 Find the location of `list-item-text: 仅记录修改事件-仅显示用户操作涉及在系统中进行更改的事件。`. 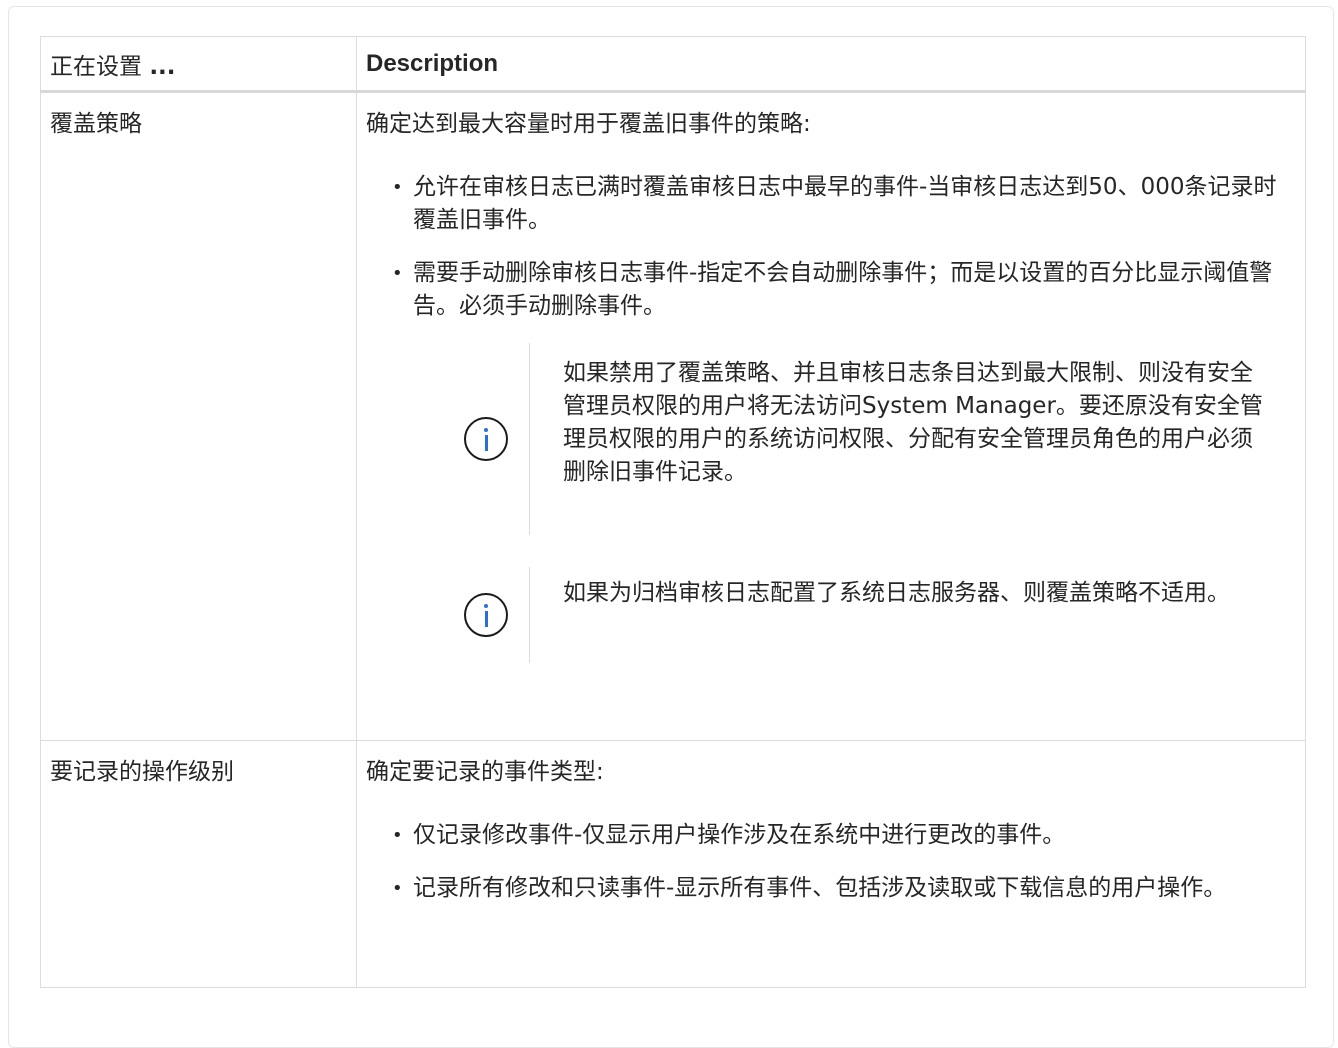

list-item-text: 仅记录修改事件-仅显示用户操作涉及在系统中进行更改的事件。 is located at coordinates (739, 835).